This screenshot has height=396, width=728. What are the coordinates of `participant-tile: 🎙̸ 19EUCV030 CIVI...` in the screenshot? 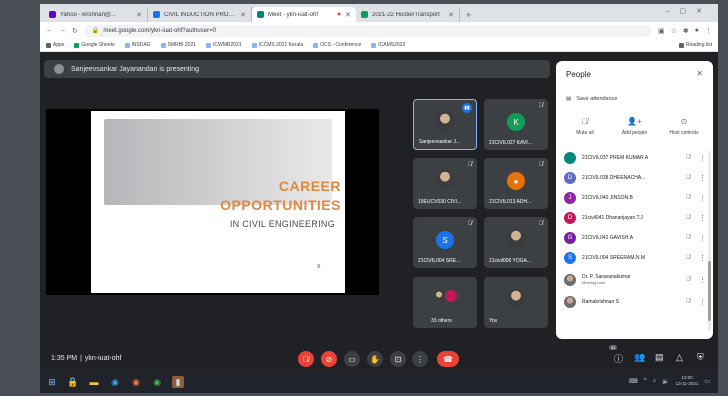 It's located at (445, 183).